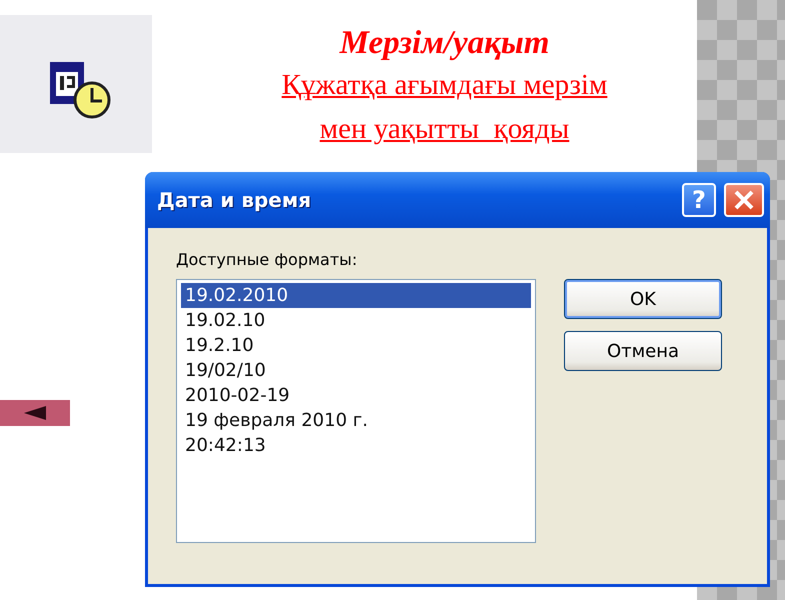  Describe the element at coordinates (356, 320) in the screenshot. I see `list-item: 19.02.10` at that location.